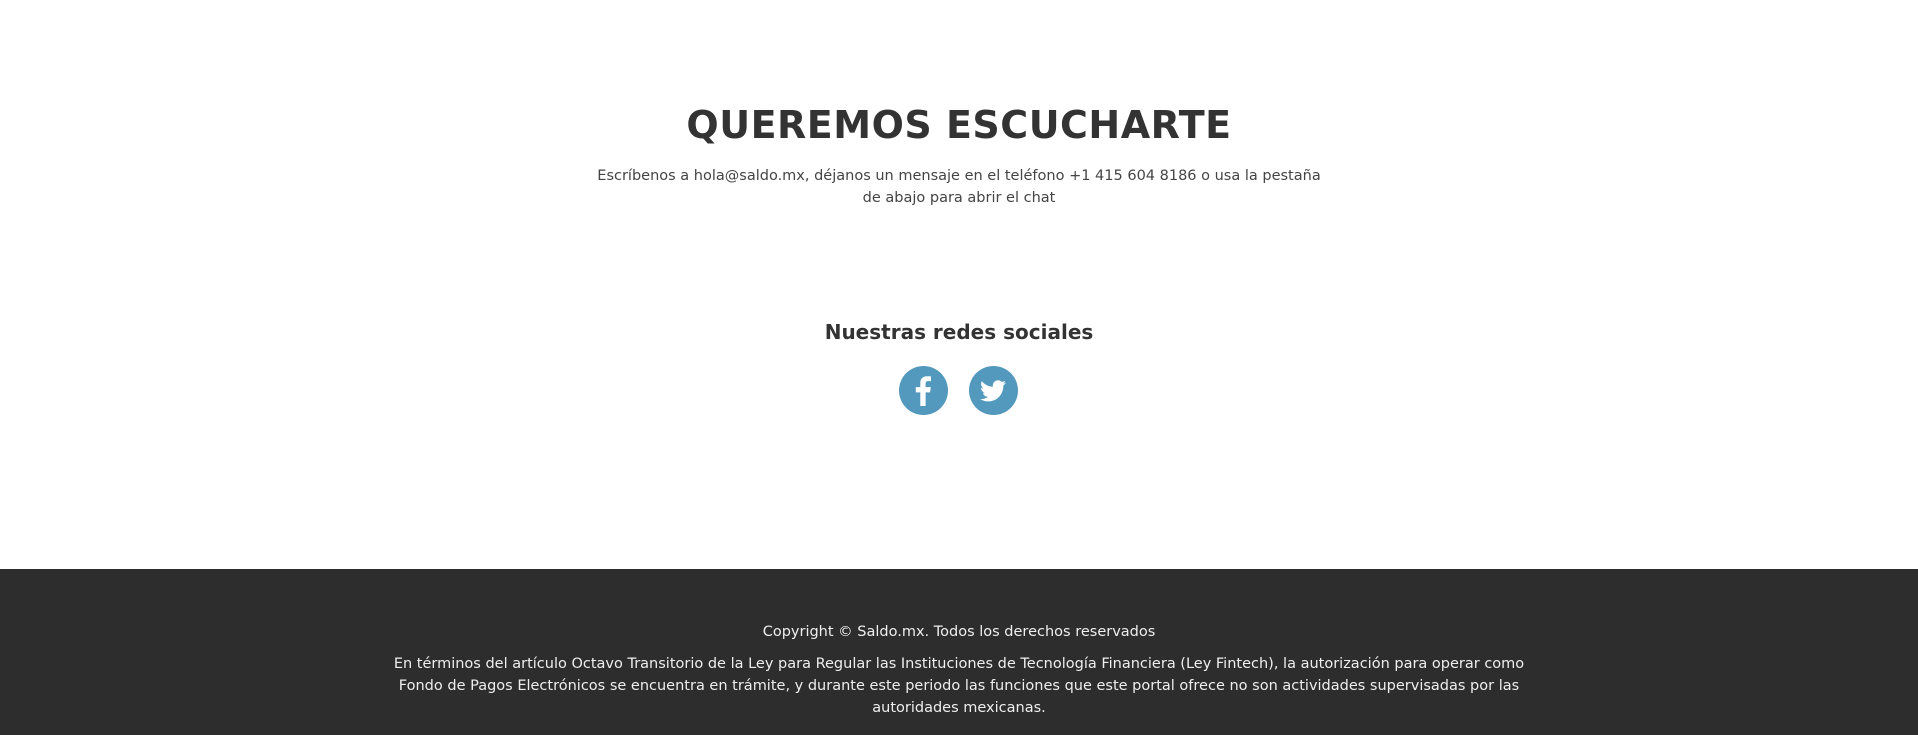  I want to click on twitter-icon, so click(993, 390).